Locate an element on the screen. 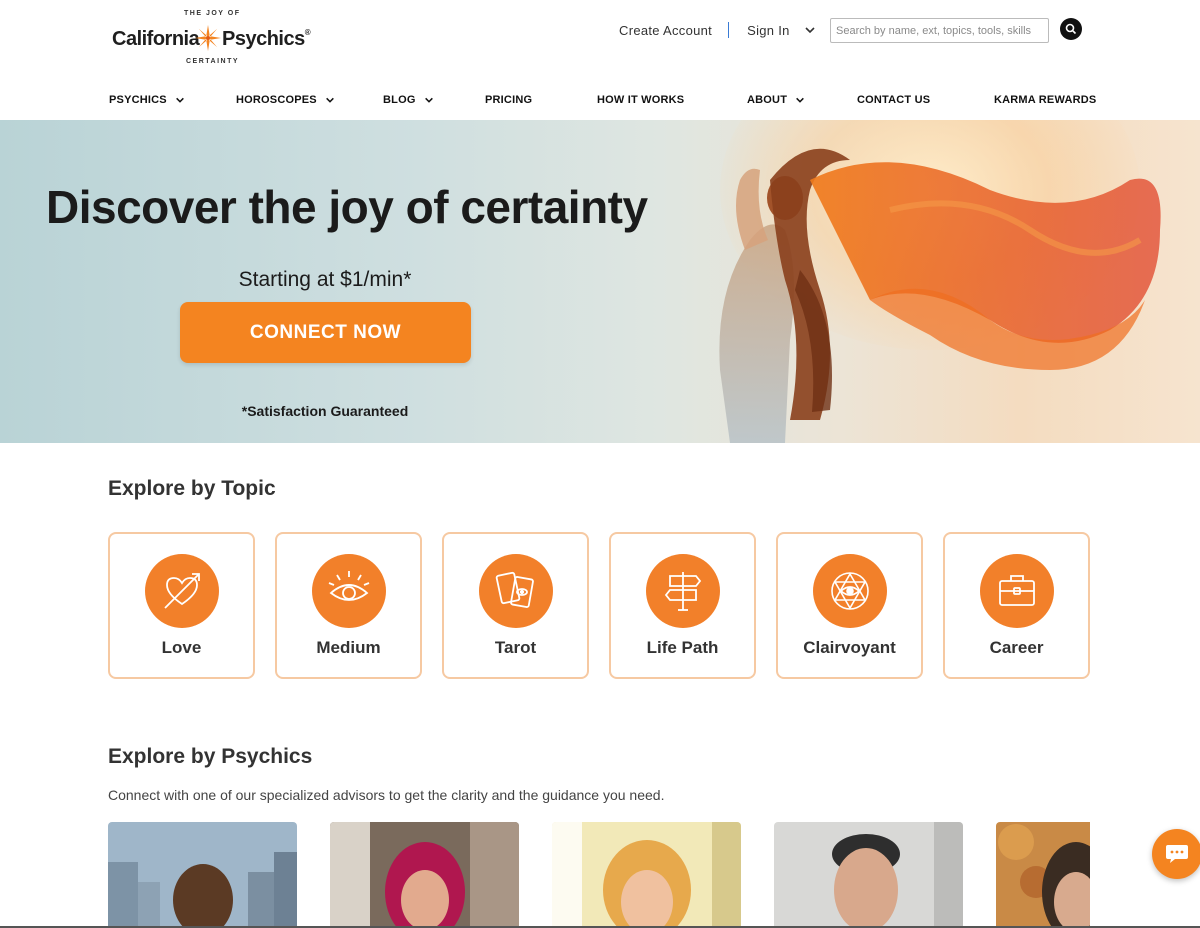 This screenshot has width=1200, height=928. nav-label: ABOUT is located at coordinates (767, 100).